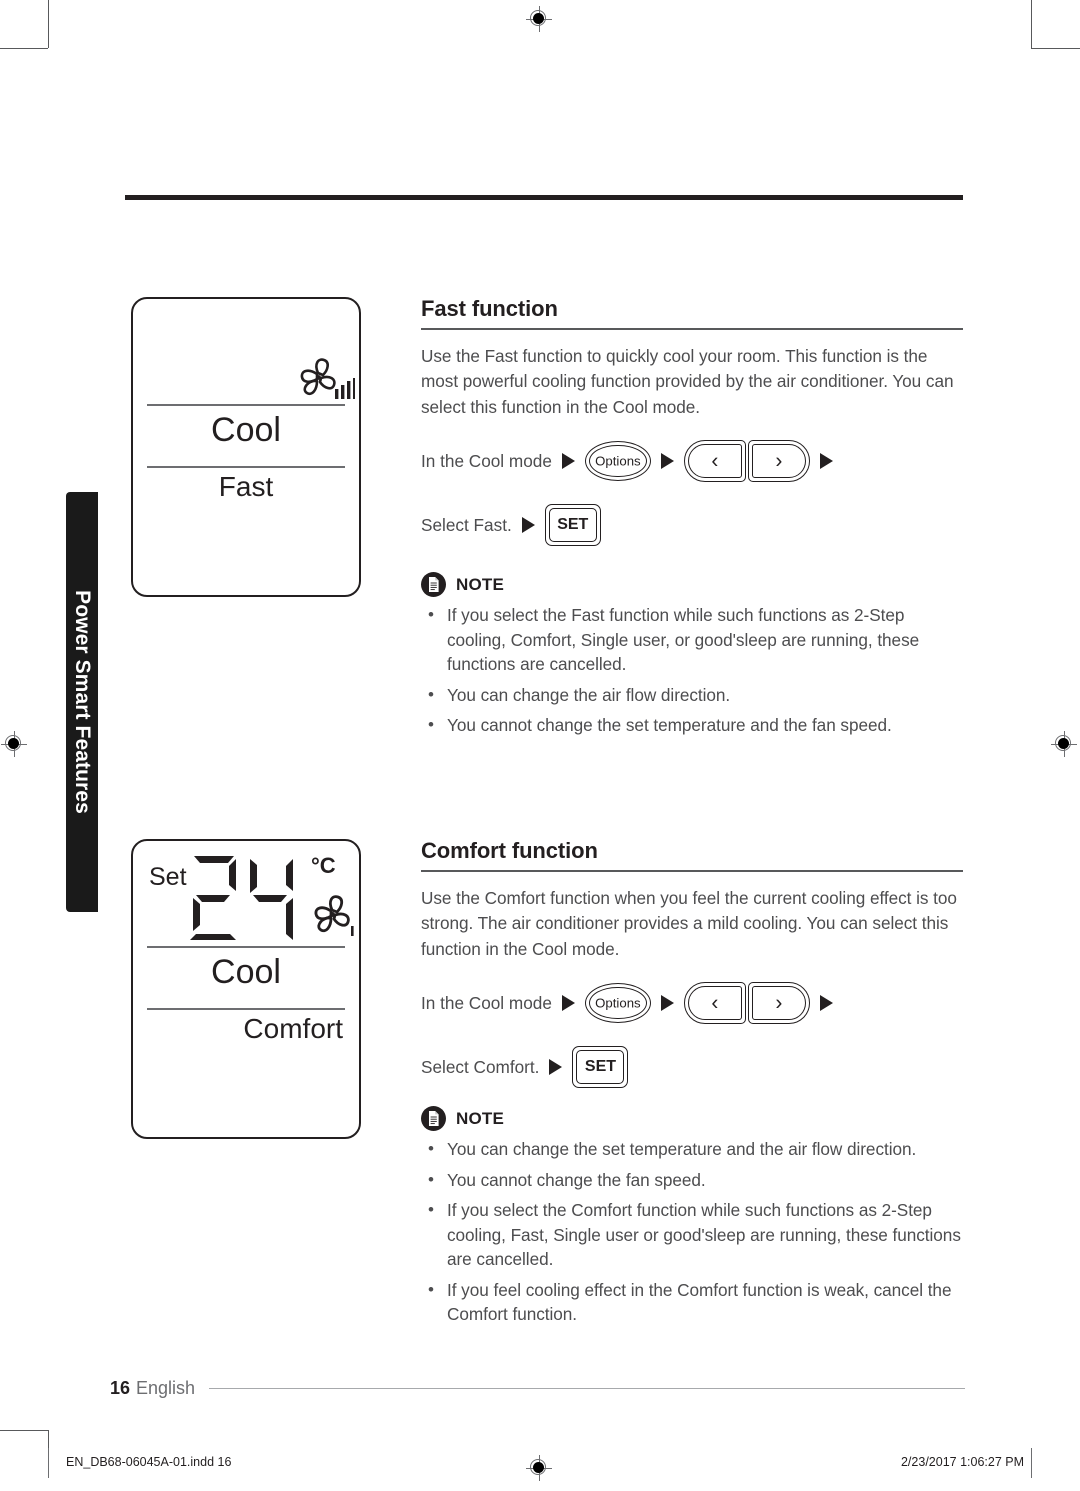  What do you see at coordinates (692, 1180) in the screenshot?
I see `list-item: You cannot change the fan speed.` at bounding box center [692, 1180].